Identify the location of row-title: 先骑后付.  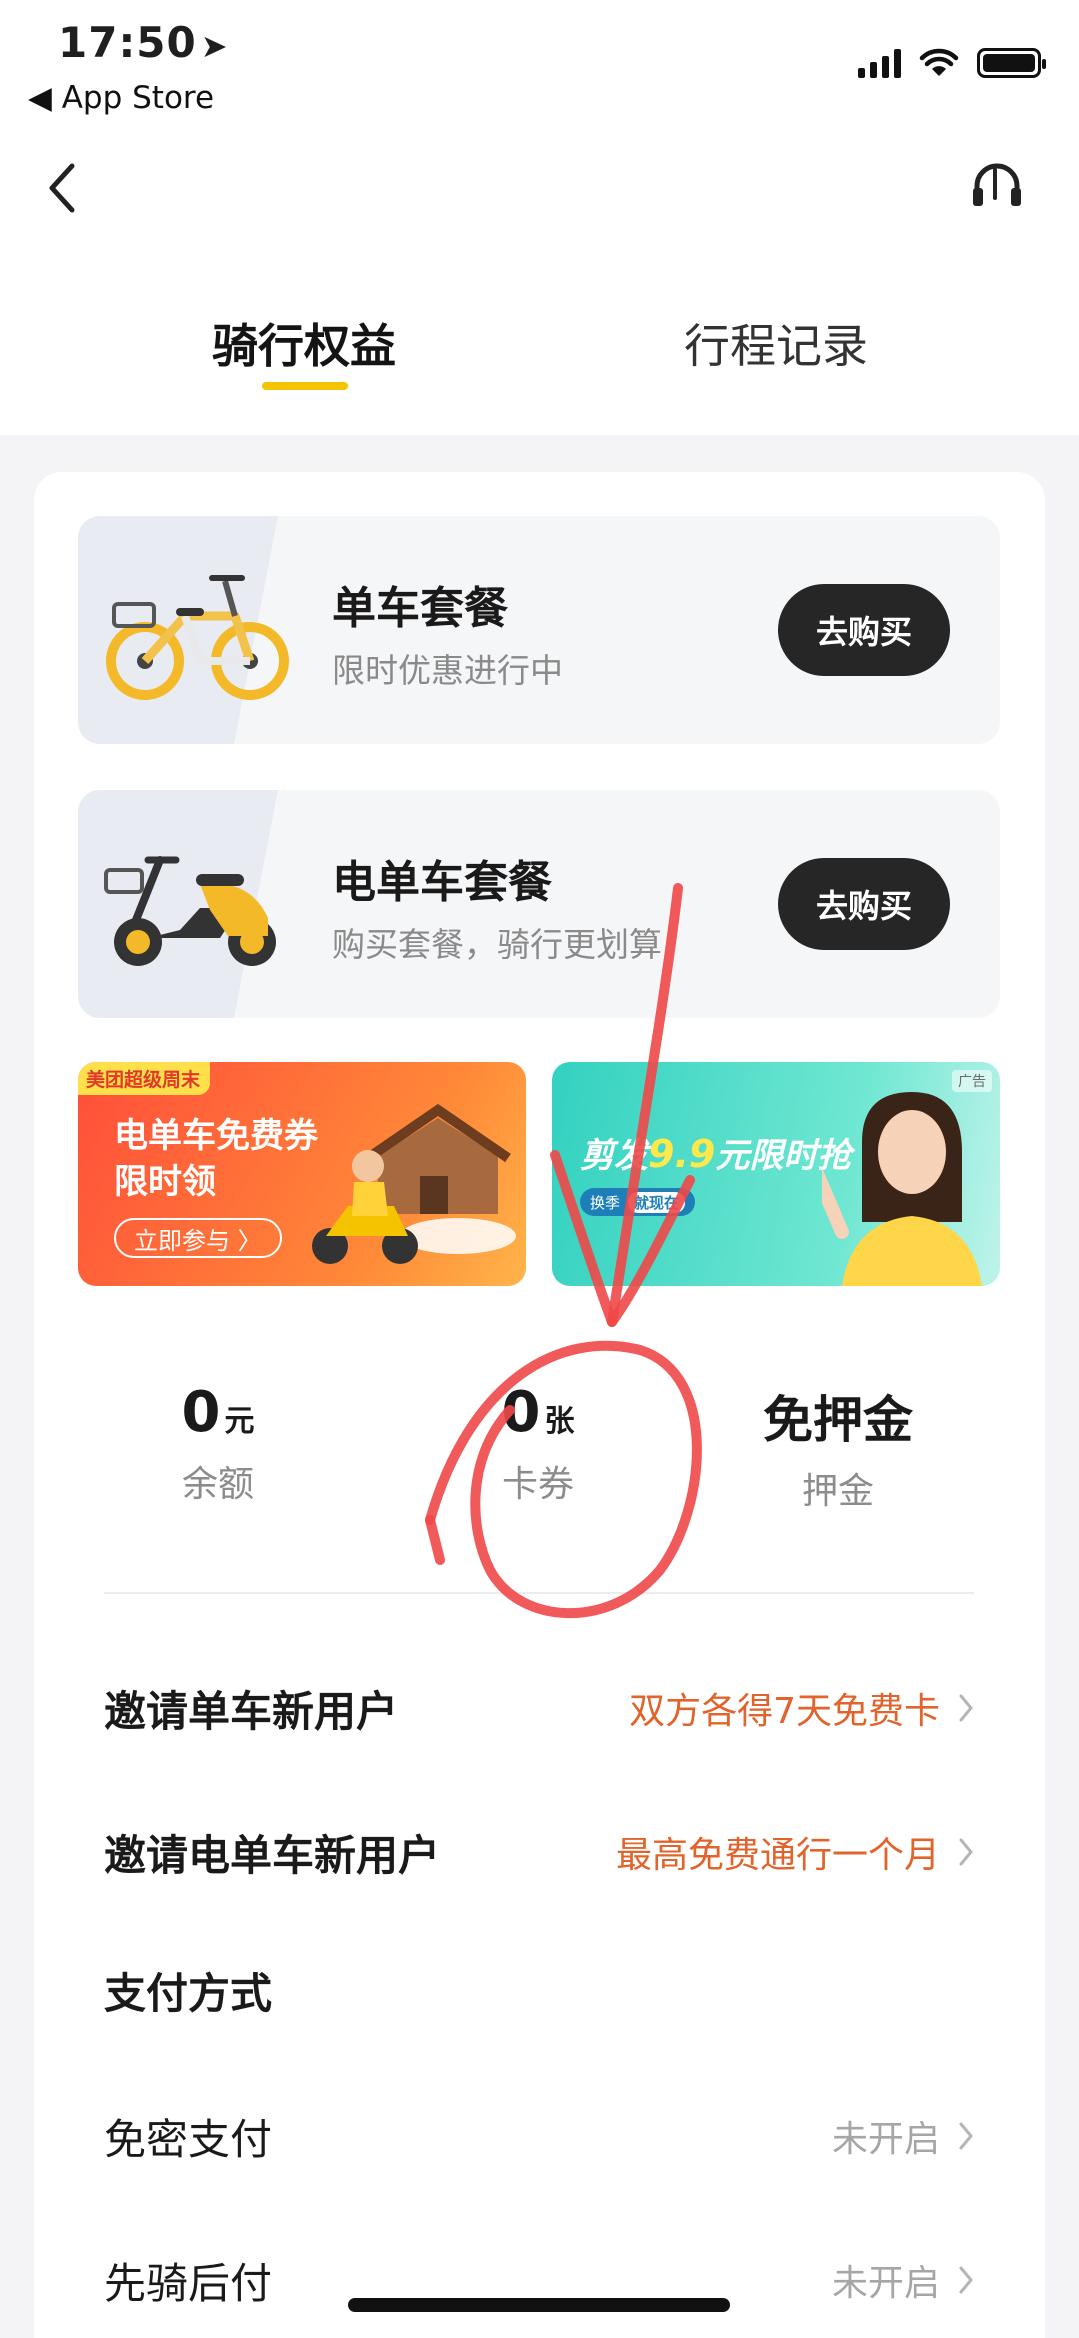
(188, 2283).